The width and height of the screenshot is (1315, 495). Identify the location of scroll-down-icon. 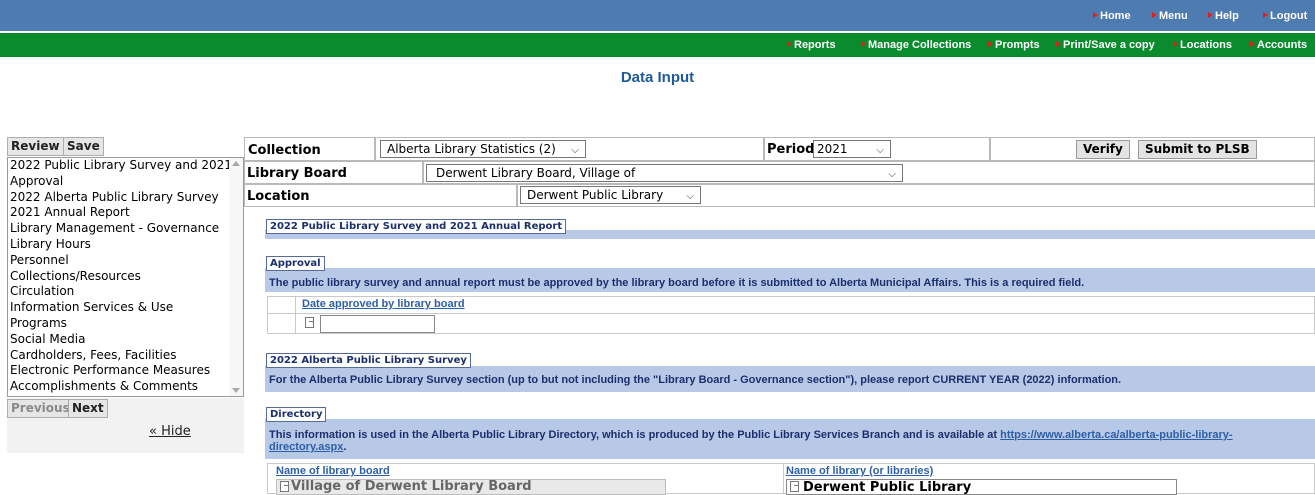
(236, 390).